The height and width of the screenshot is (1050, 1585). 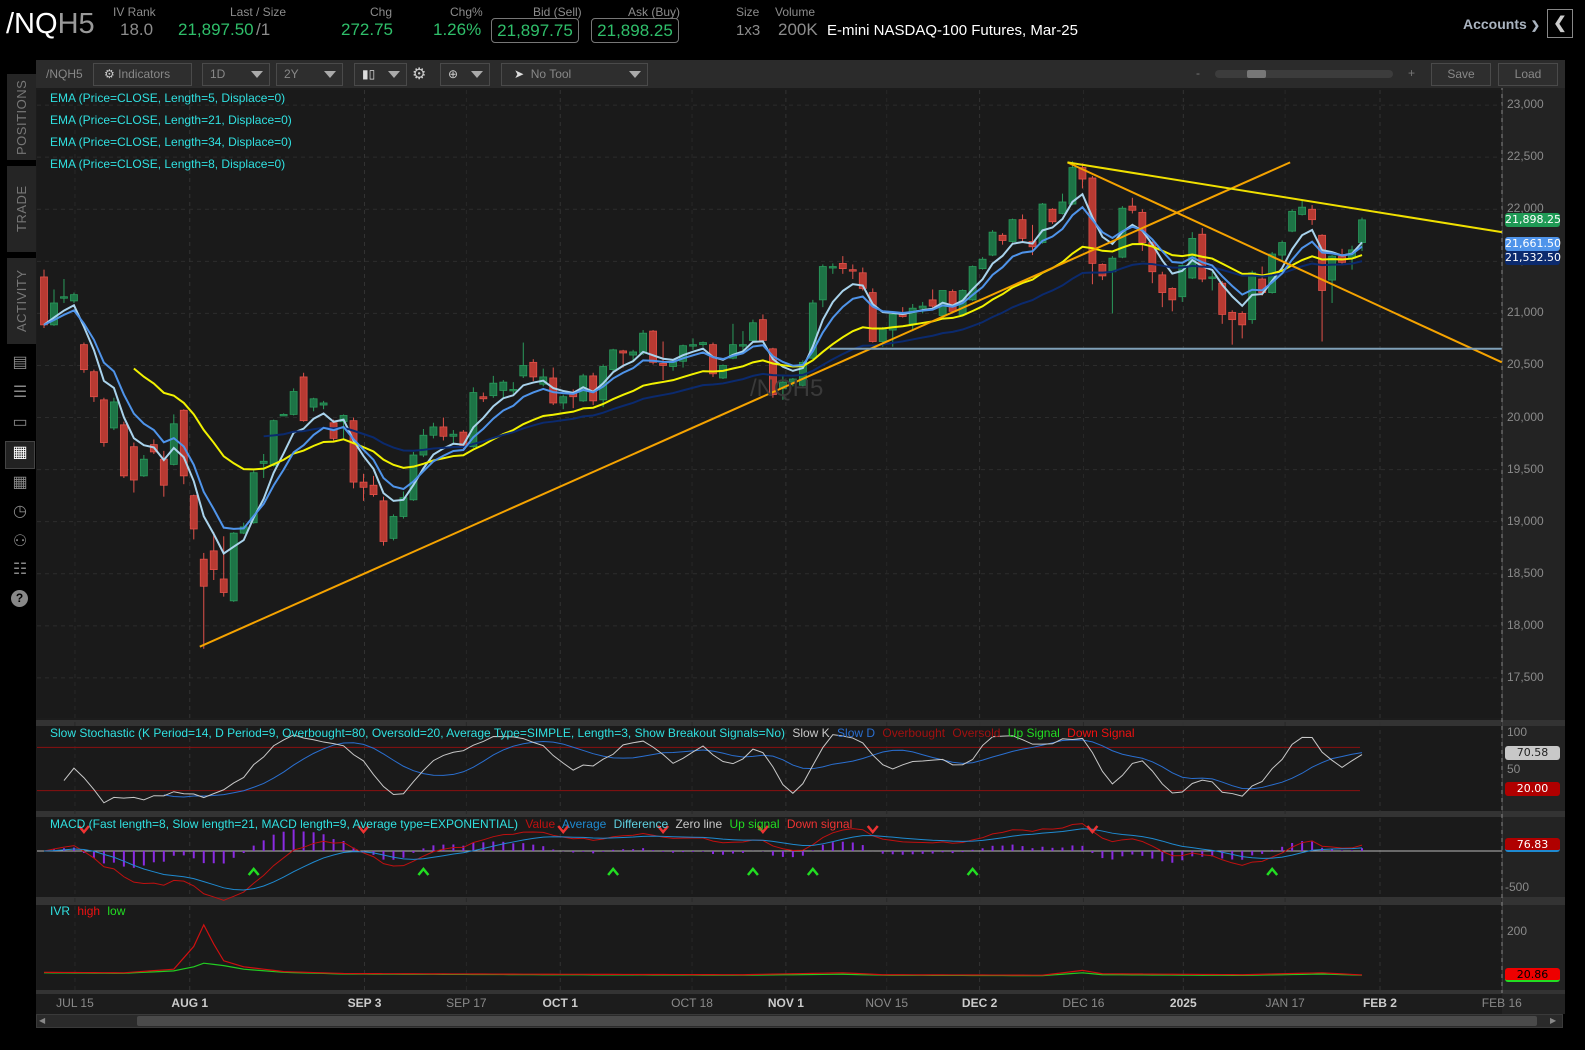 I want to click on date-axis-label: AUG 1, so click(x=190, y=1003).